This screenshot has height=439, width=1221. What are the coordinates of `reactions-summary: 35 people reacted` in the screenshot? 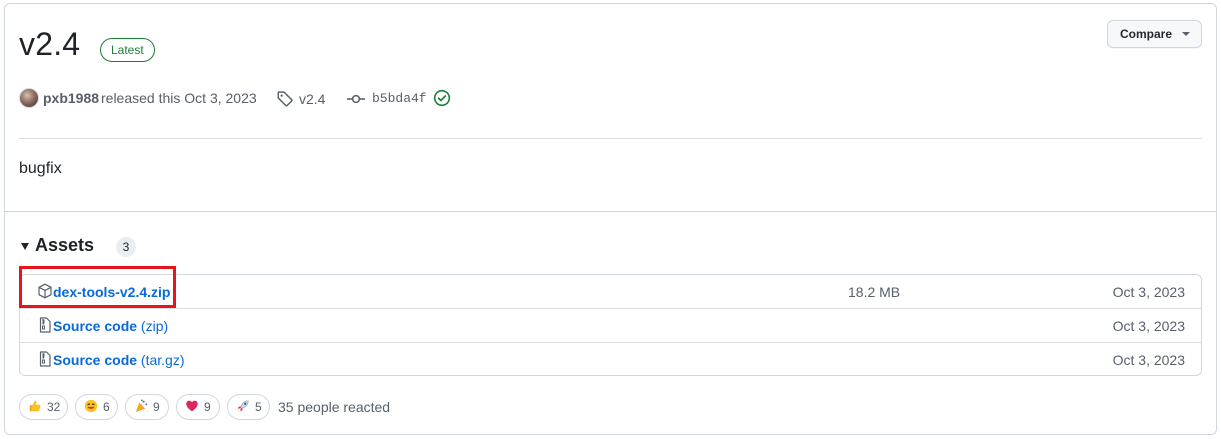 It's located at (334, 407).